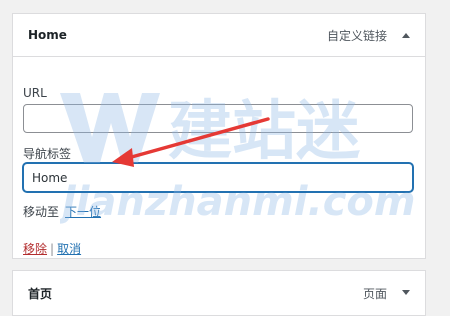 The height and width of the screenshot is (316, 450). I want to click on menu-item-controls: 自定义链接, so click(369, 35).